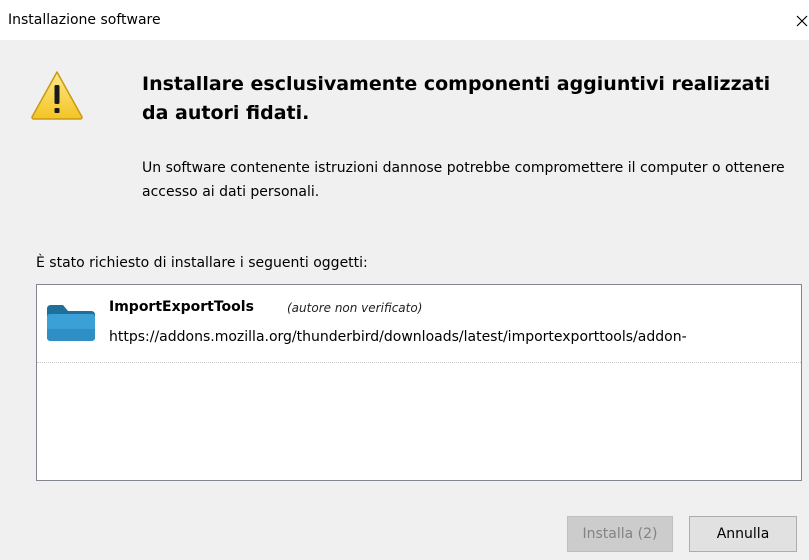  Describe the element at coordinates (404, 20) in the screenshot. I see `title-bar: Installazione software` at that location.